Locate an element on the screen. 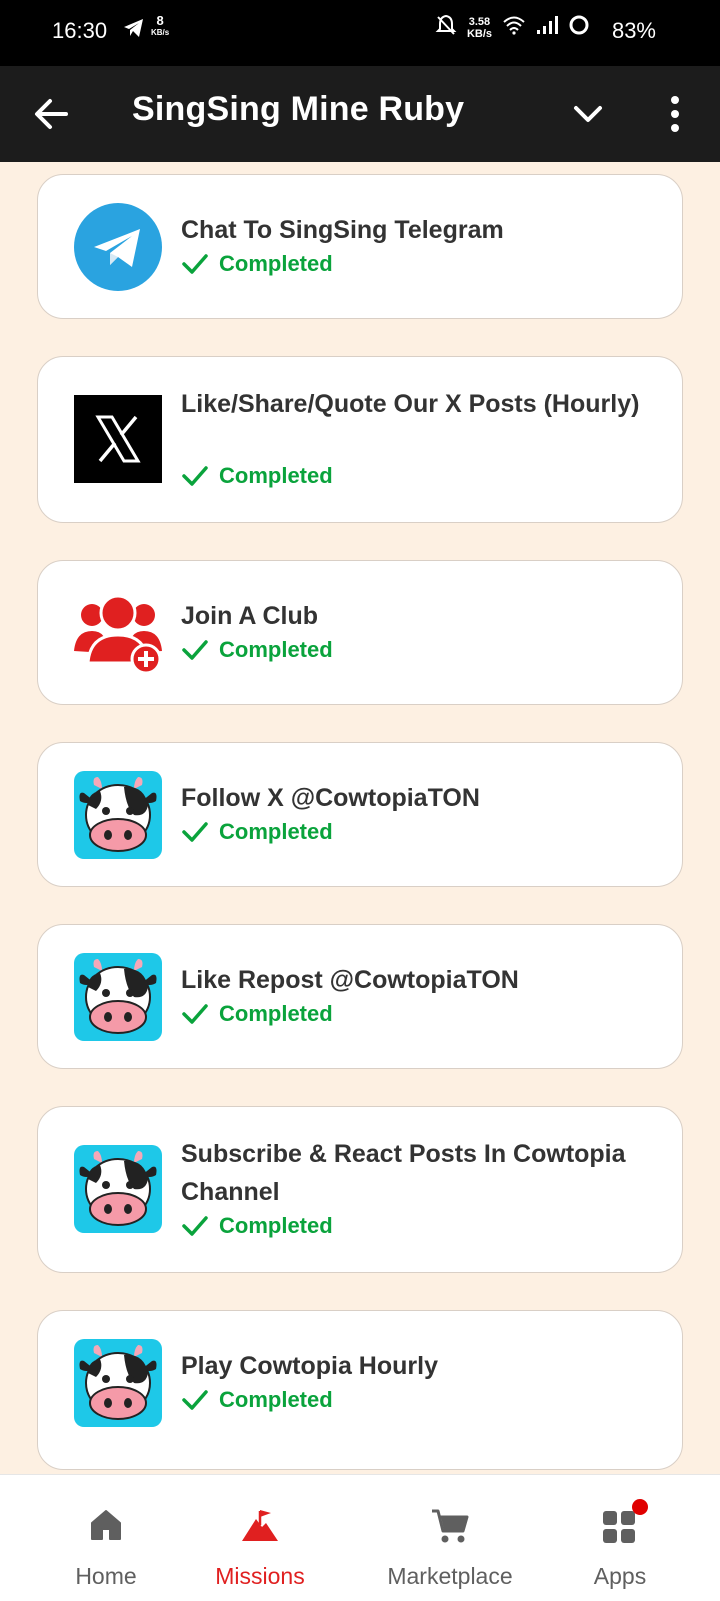 This screenshot has width=720, height=1601. nav-label: Apps is located at coordinates (620, 1576).